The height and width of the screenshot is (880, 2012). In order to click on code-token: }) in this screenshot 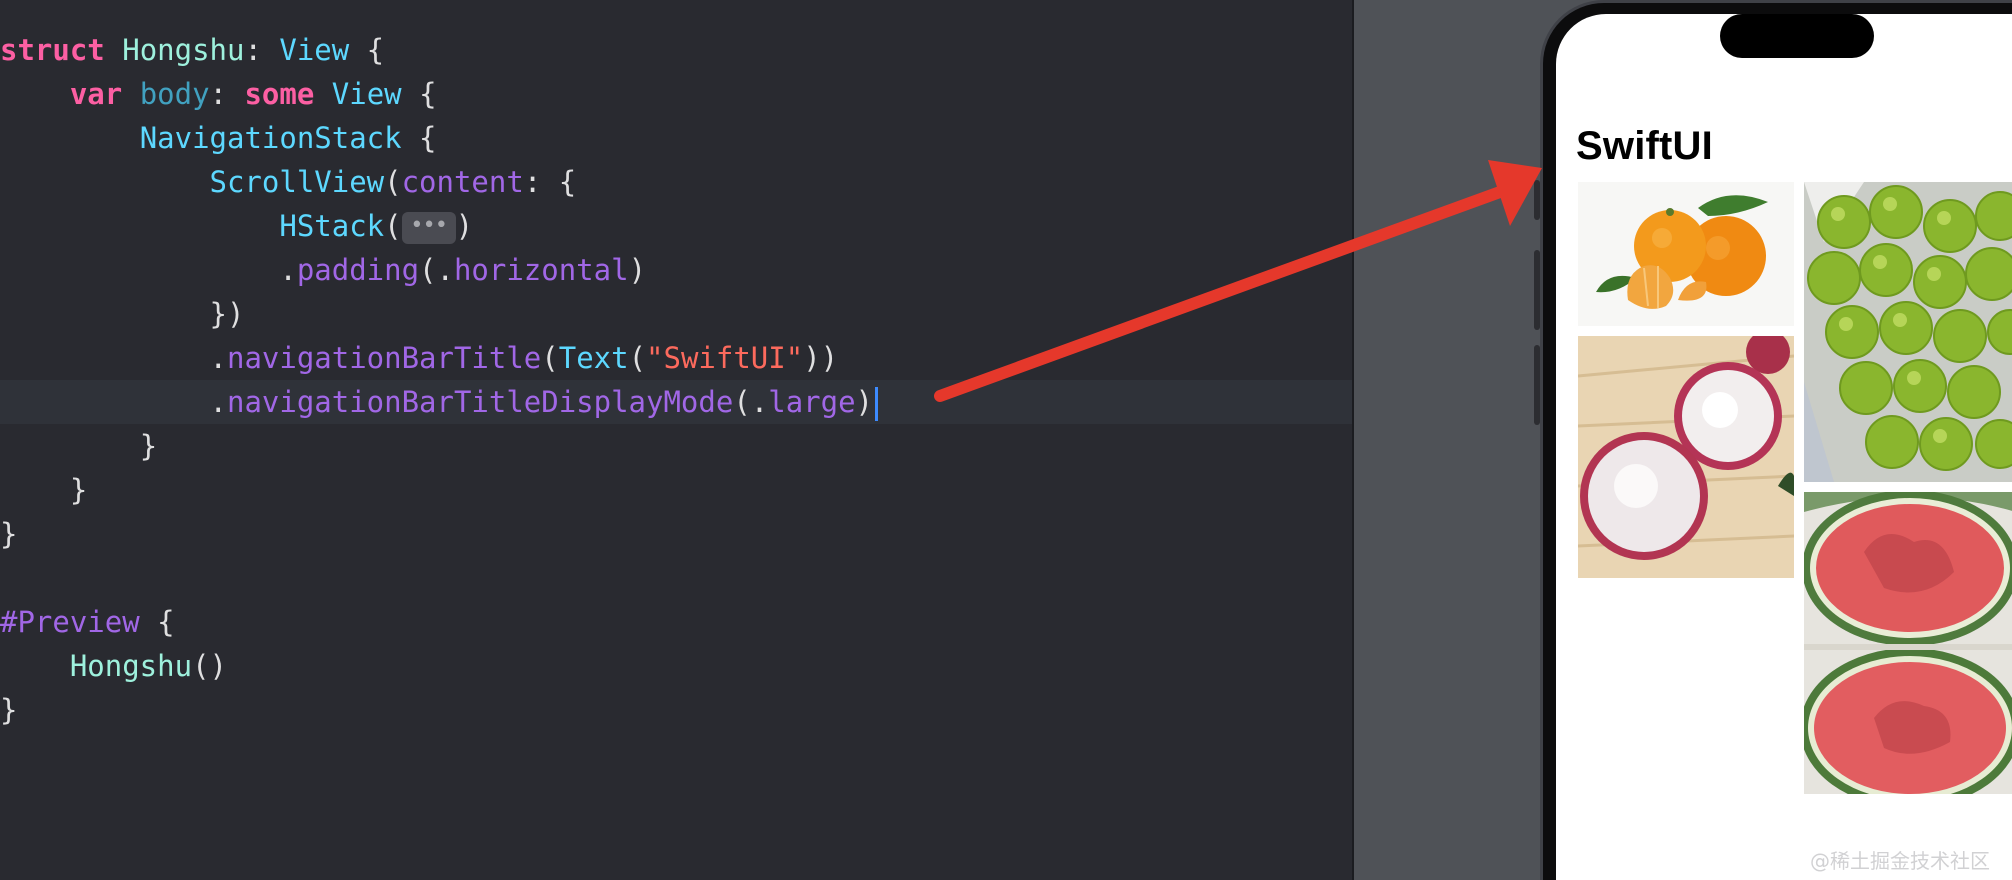, I will do `click(227, 314)`.